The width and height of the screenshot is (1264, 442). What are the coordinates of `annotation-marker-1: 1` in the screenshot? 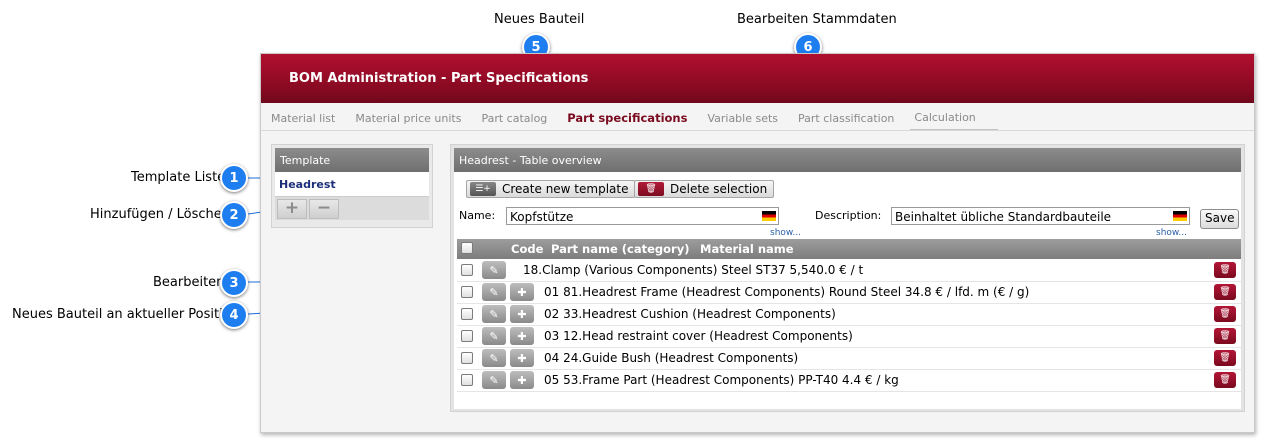 It's located at (234, 178).